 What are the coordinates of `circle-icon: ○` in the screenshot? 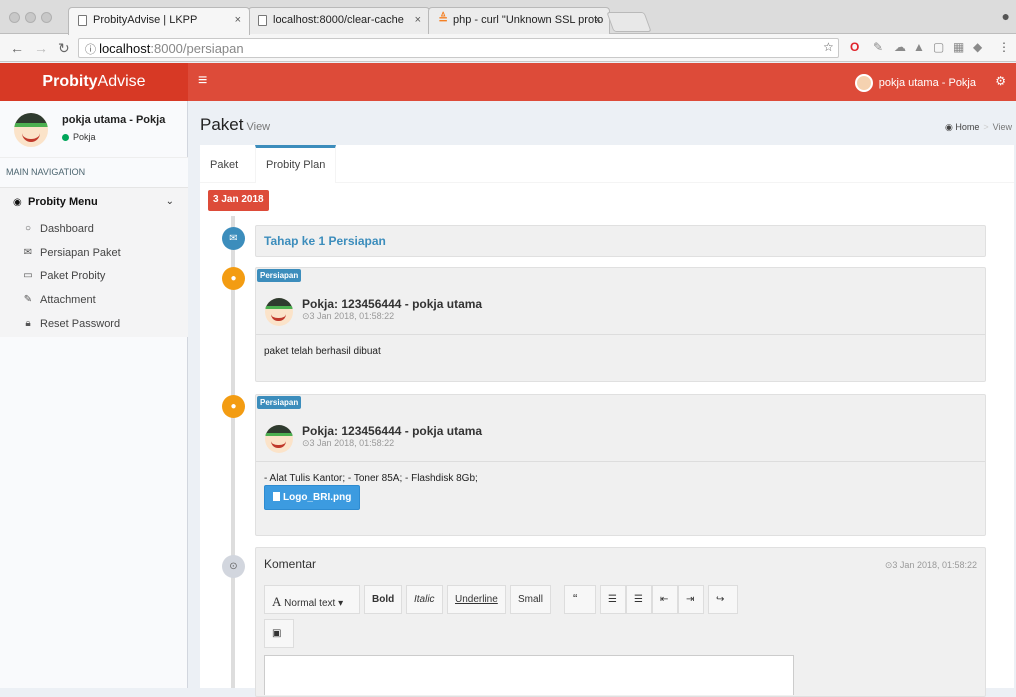 It's located at (28, 228).